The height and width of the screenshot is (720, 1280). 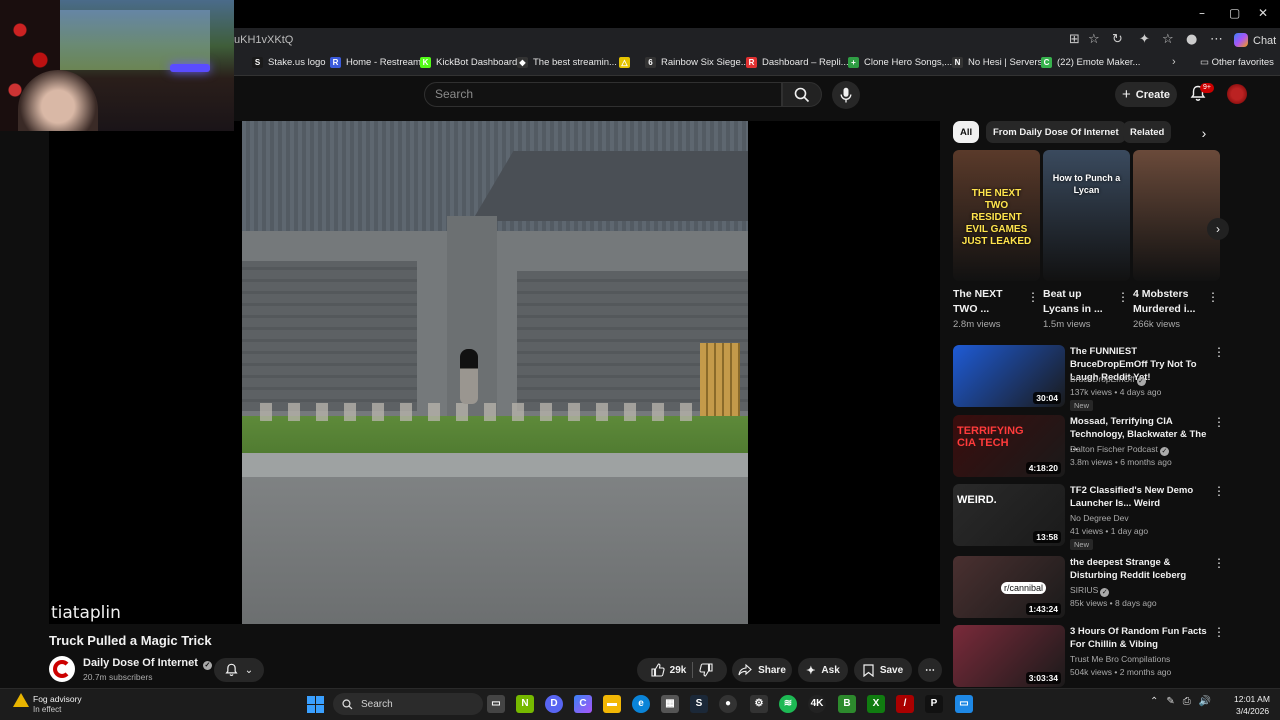 I want to click on bookmark-item: R Home - Restream, so click(x=375, y=62).